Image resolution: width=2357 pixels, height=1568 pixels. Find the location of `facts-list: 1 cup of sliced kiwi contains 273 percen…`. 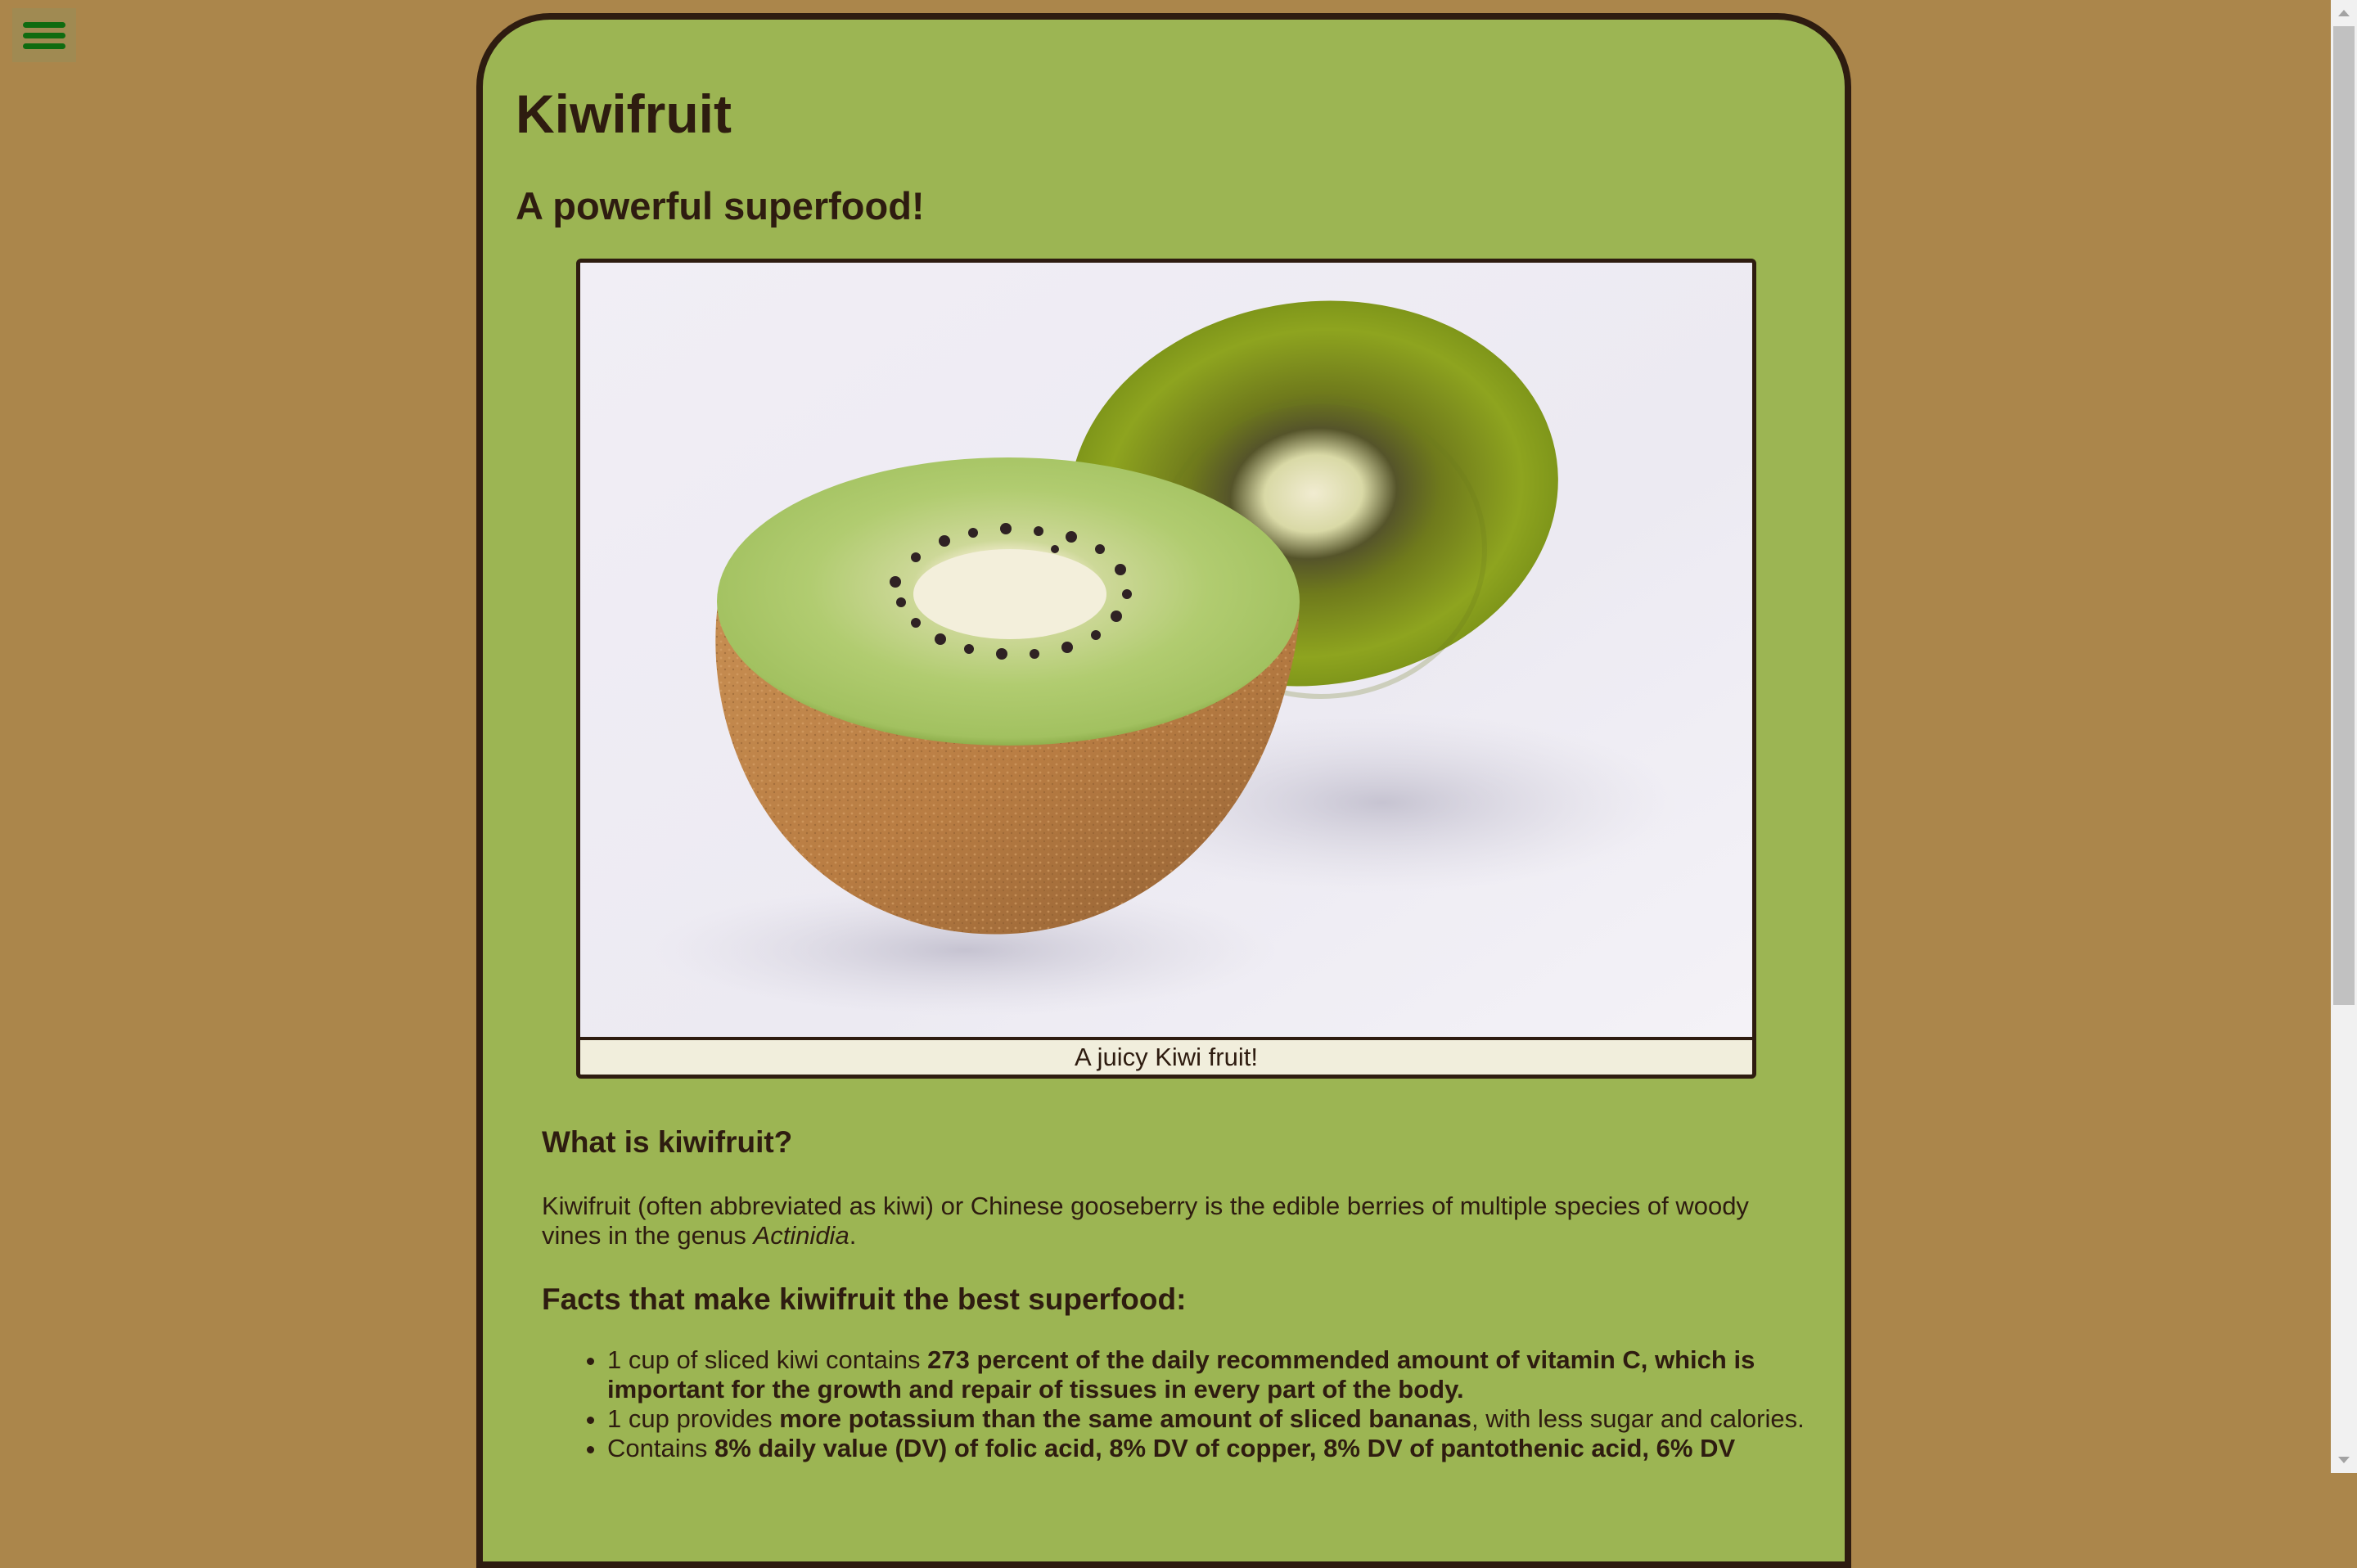

facts-list: 1 cup of sliced kiwi contains 273 percen… is located at coordinates (1176, 1404).